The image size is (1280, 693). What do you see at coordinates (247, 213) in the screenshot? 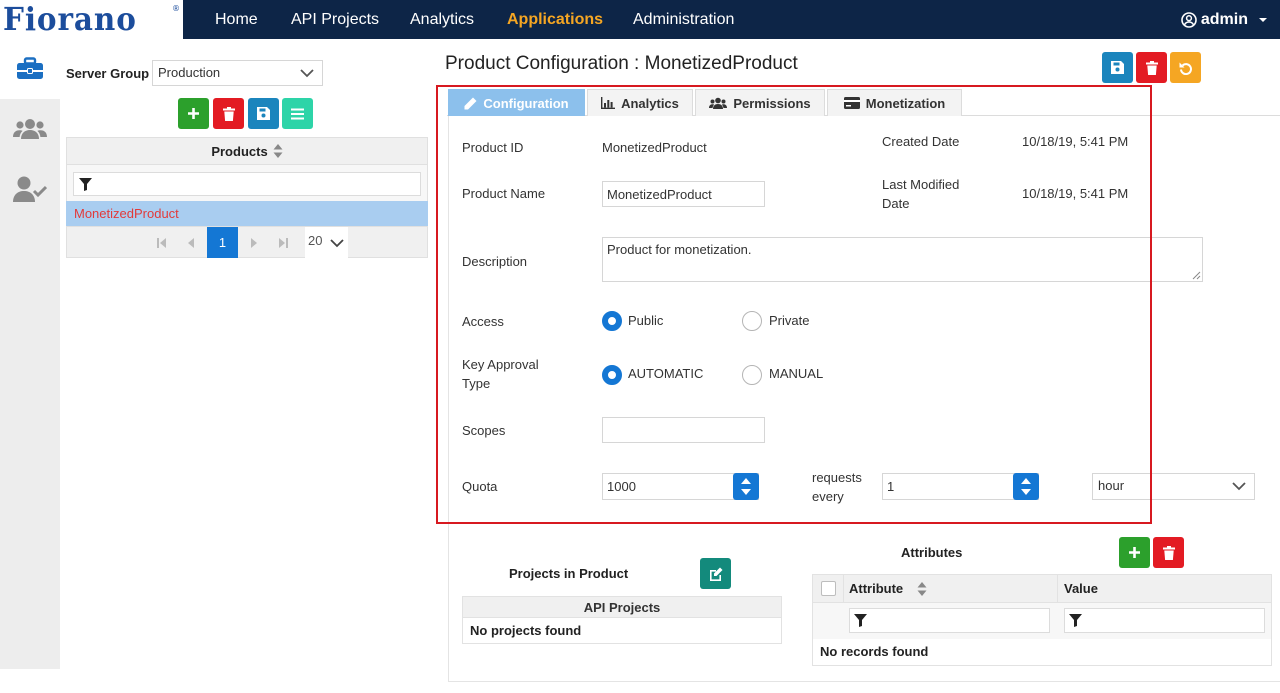
I see `product-row: MonetizedProduct` at bounding box center [247, 213].